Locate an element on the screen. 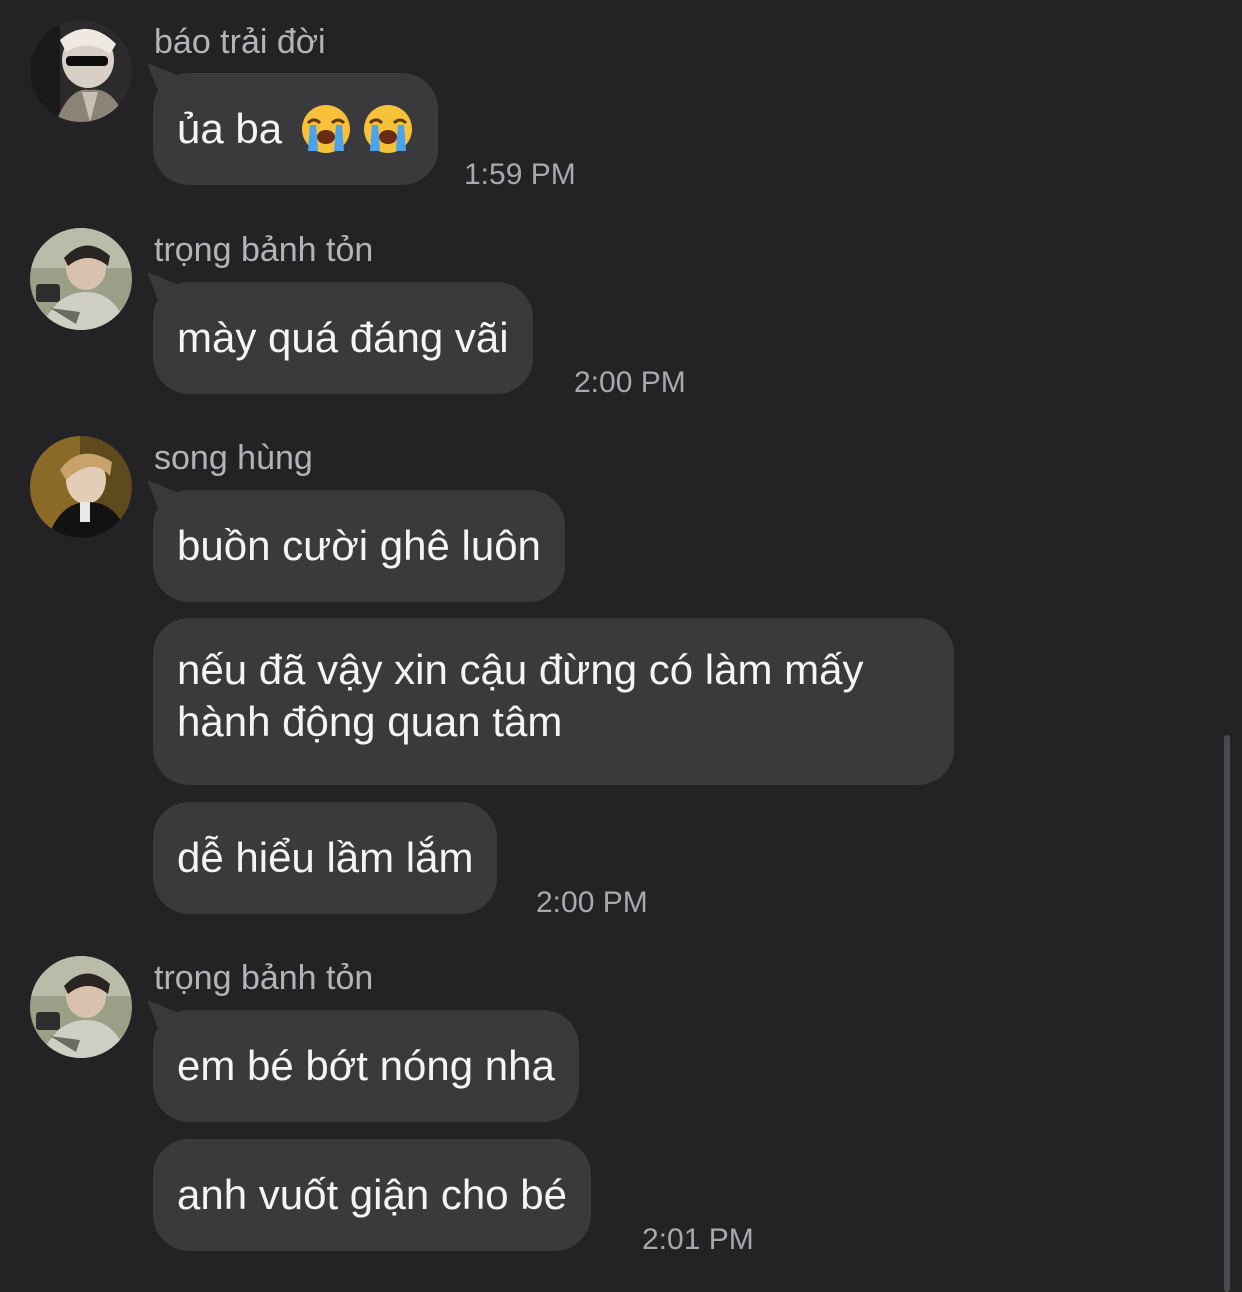 This screenshot has height=1292, width=1242. message-timestamp: 1:59 PM is located at coordinates (520, 174).